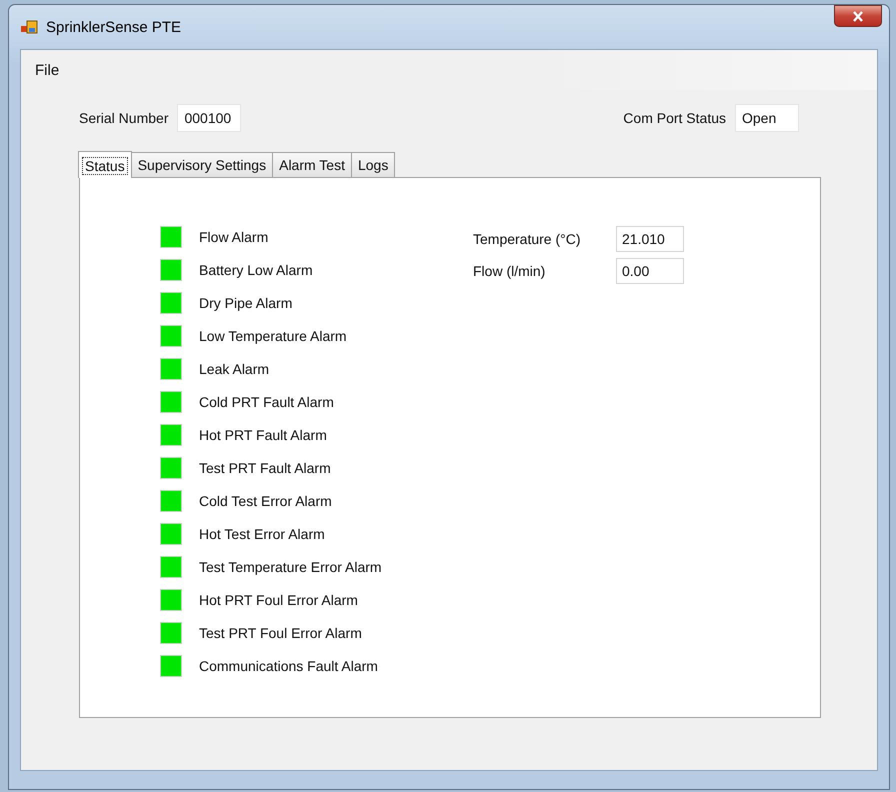 This screenshot has width=896, height=792. I want to click on alarm-label: Leak Alarm, so click(234, 369).